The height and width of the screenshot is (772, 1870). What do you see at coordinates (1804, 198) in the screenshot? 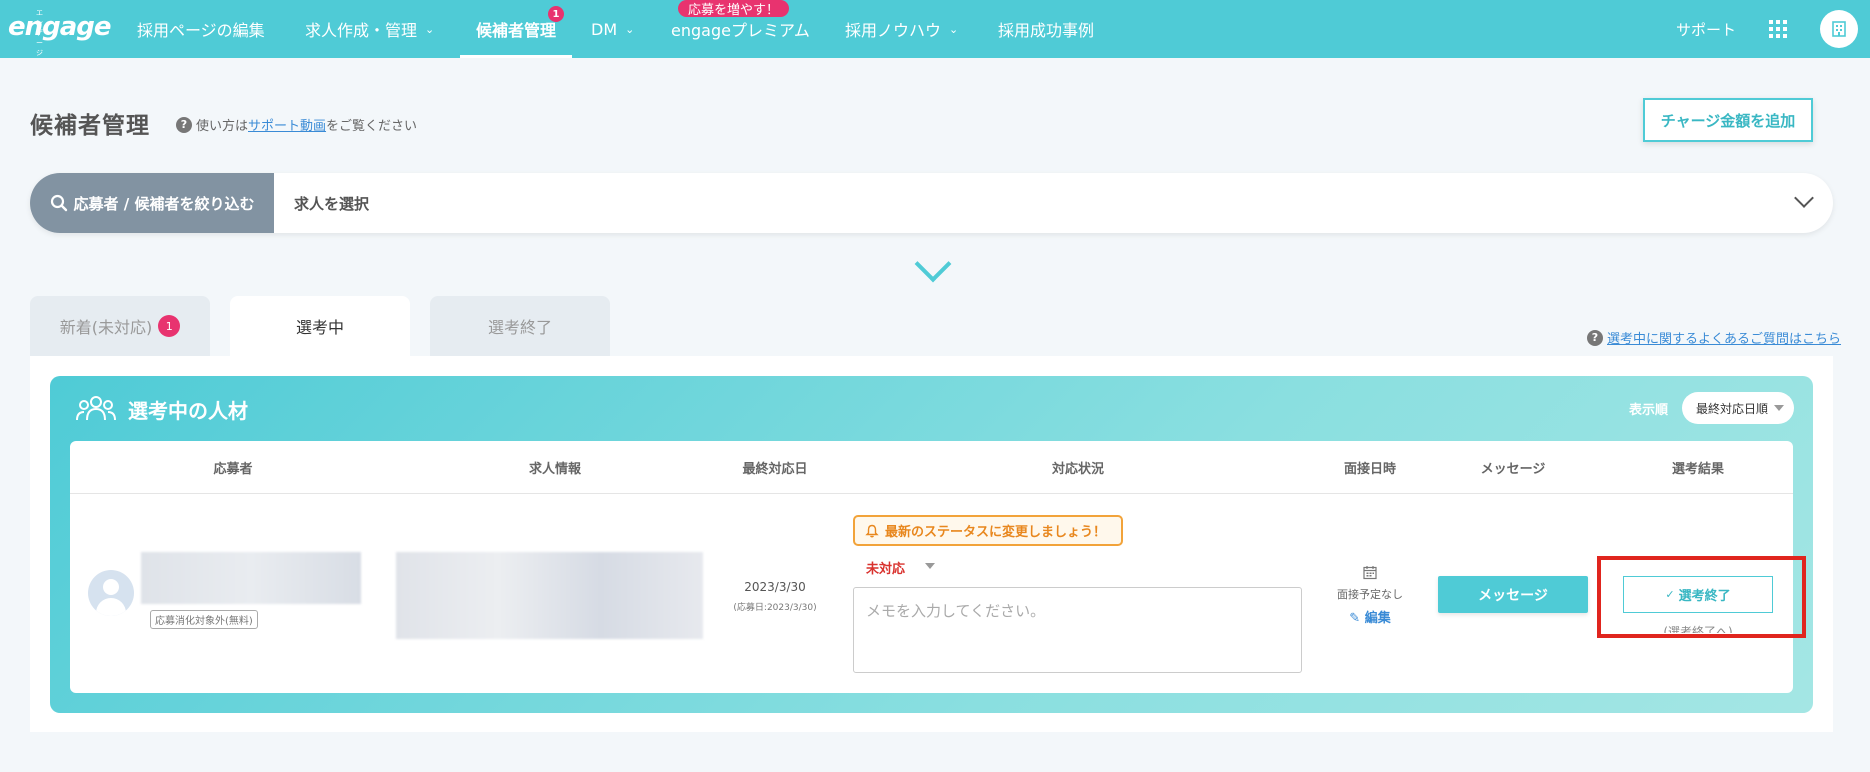
I see `chevron-down-icon` at bounding box center [1804, 198].